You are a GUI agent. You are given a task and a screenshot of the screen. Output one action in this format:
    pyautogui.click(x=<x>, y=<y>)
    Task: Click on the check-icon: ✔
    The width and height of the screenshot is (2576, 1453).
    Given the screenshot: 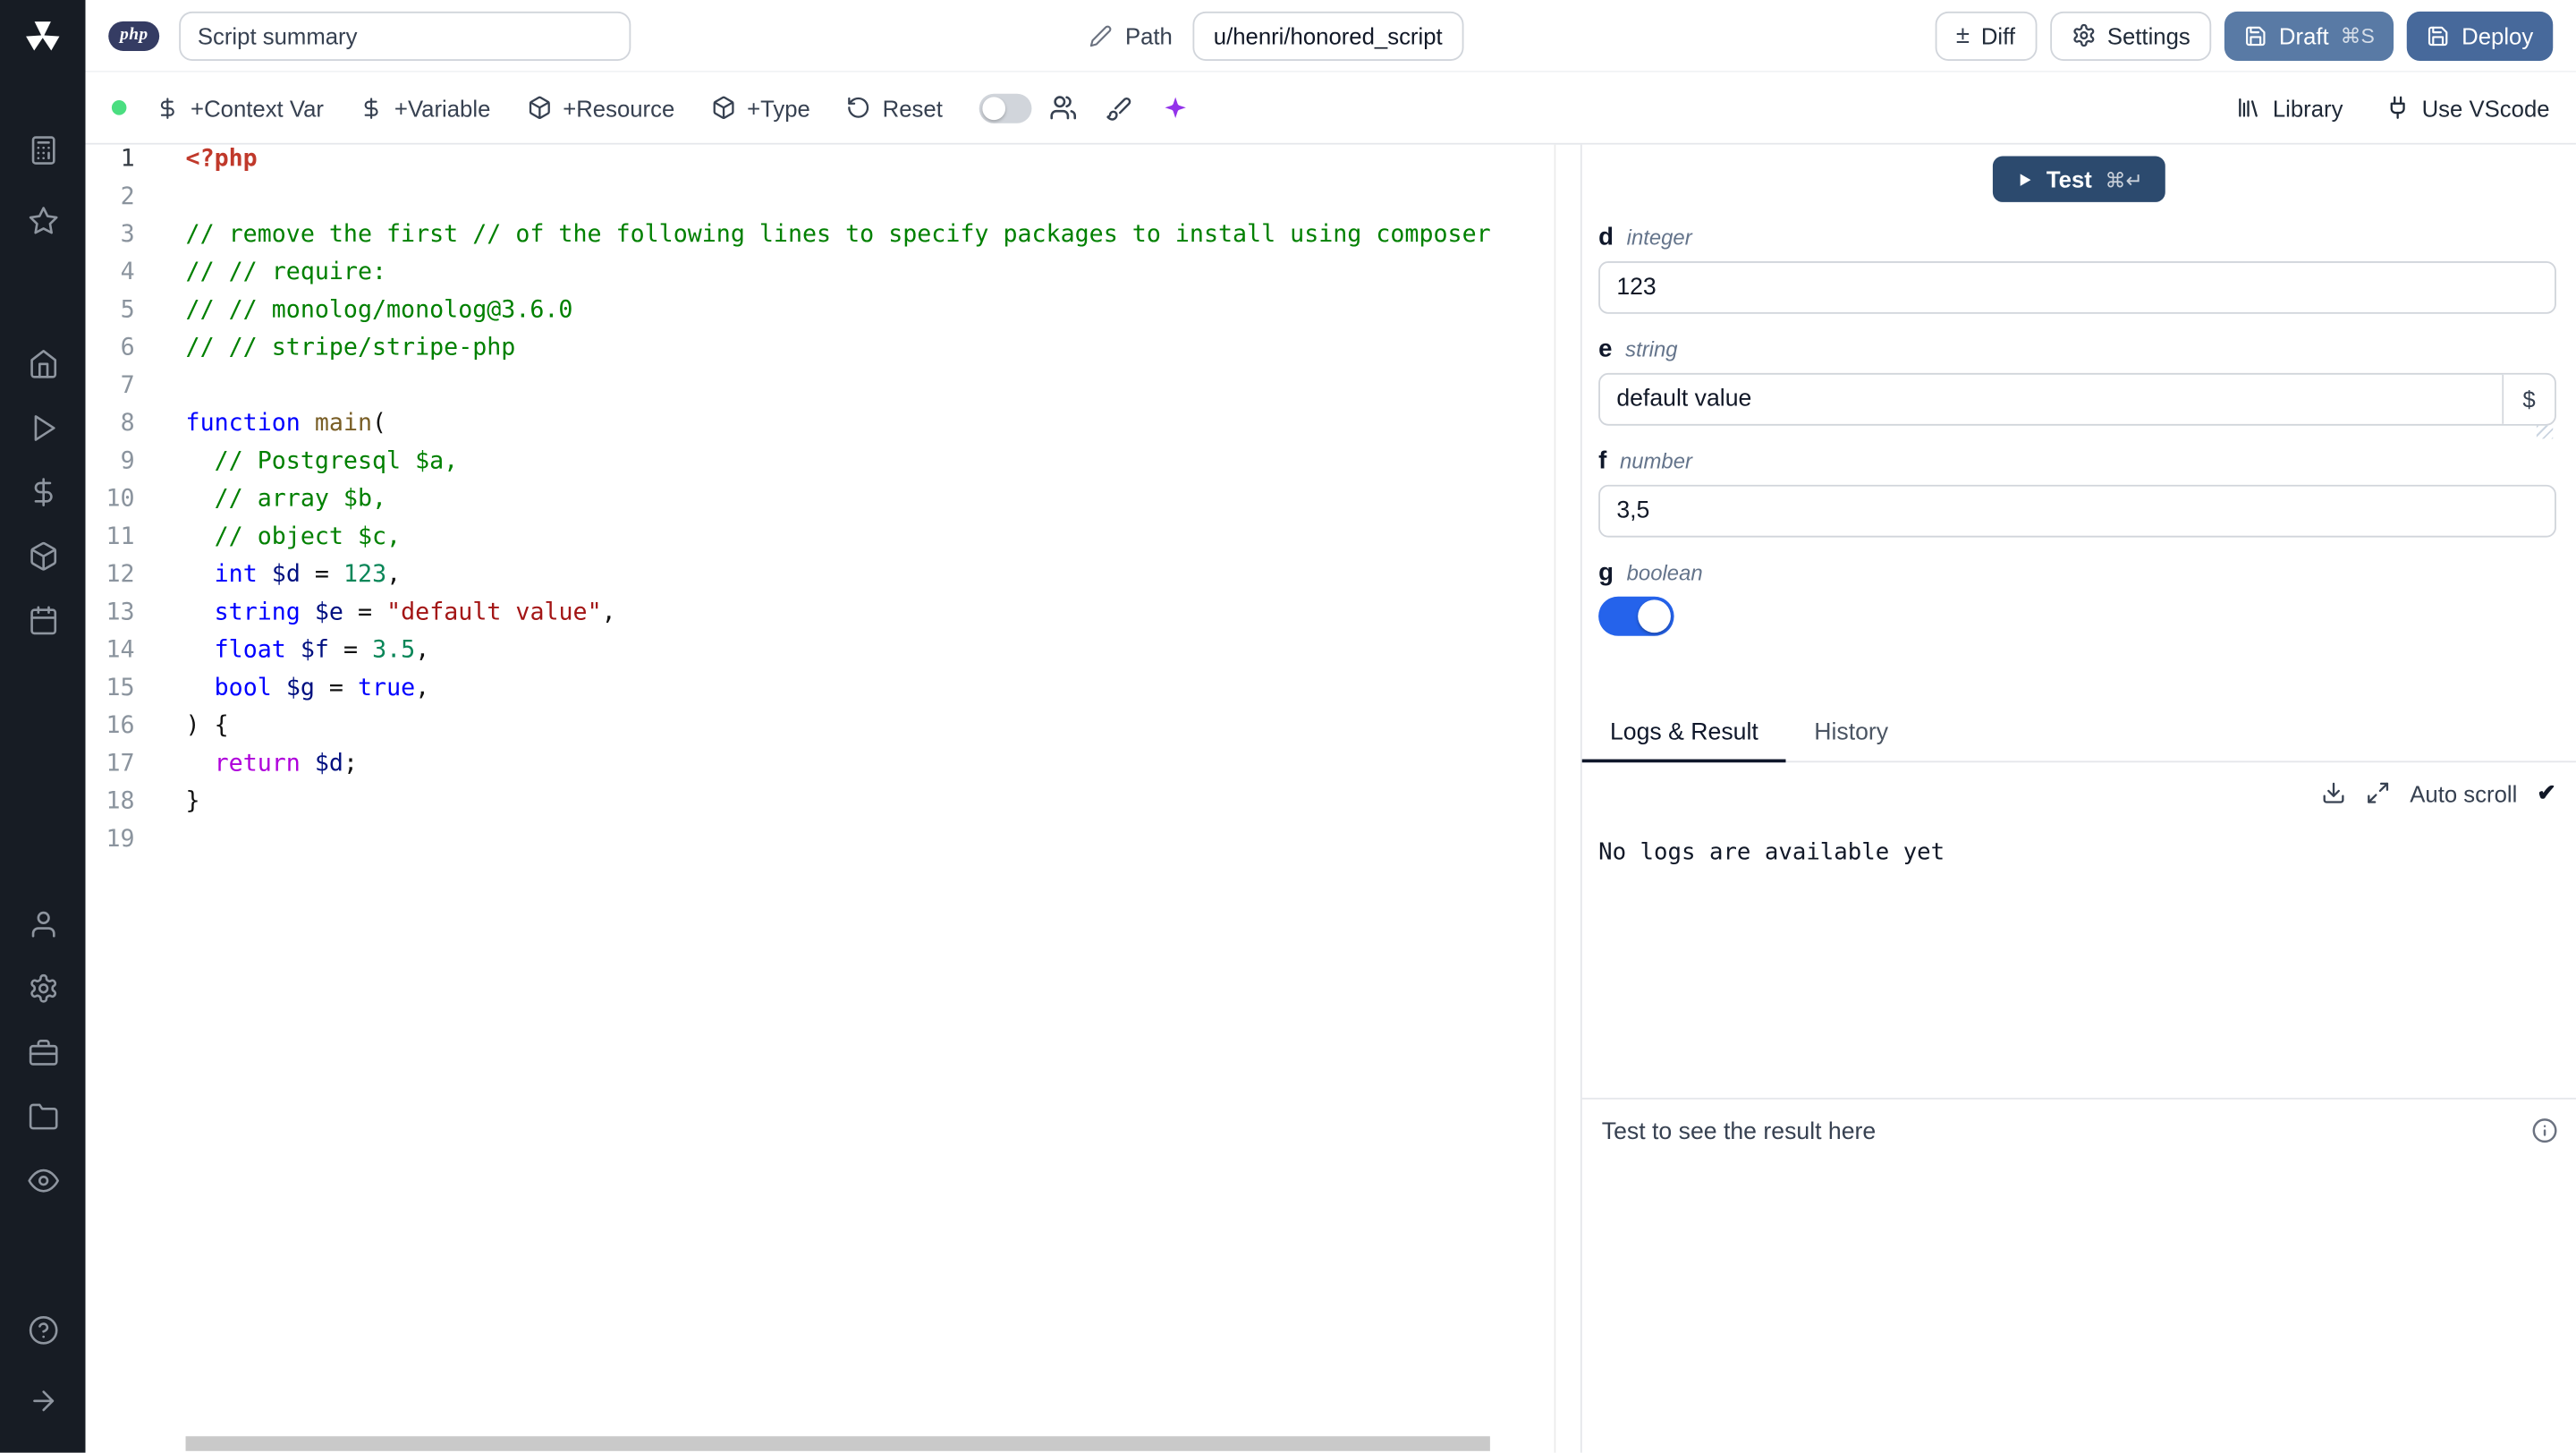 What is the action you would take?
    pyautogui.click(x=2546, y=793)
    